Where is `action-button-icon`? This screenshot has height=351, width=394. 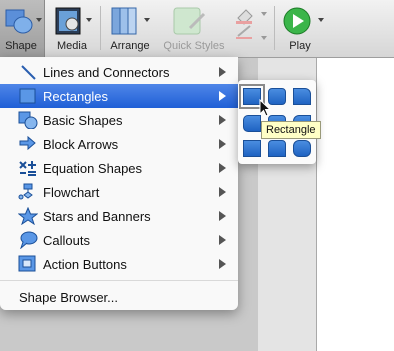
action-button-icon is located at coordinates (28, 264).